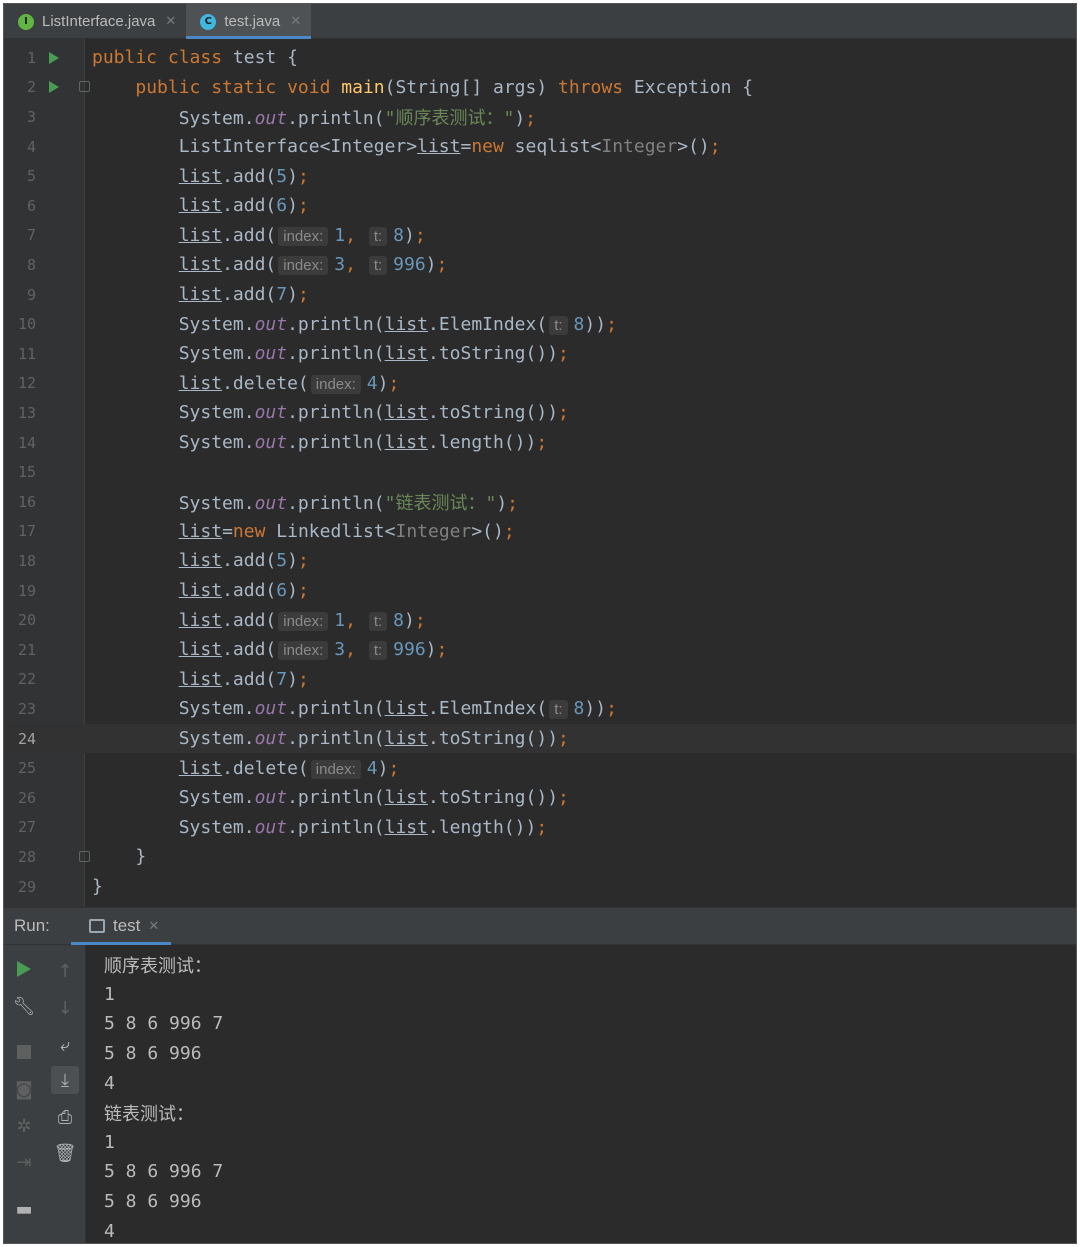 The image size is (1080, 1247). I want to click on line-number: 23, so click(20, 709).